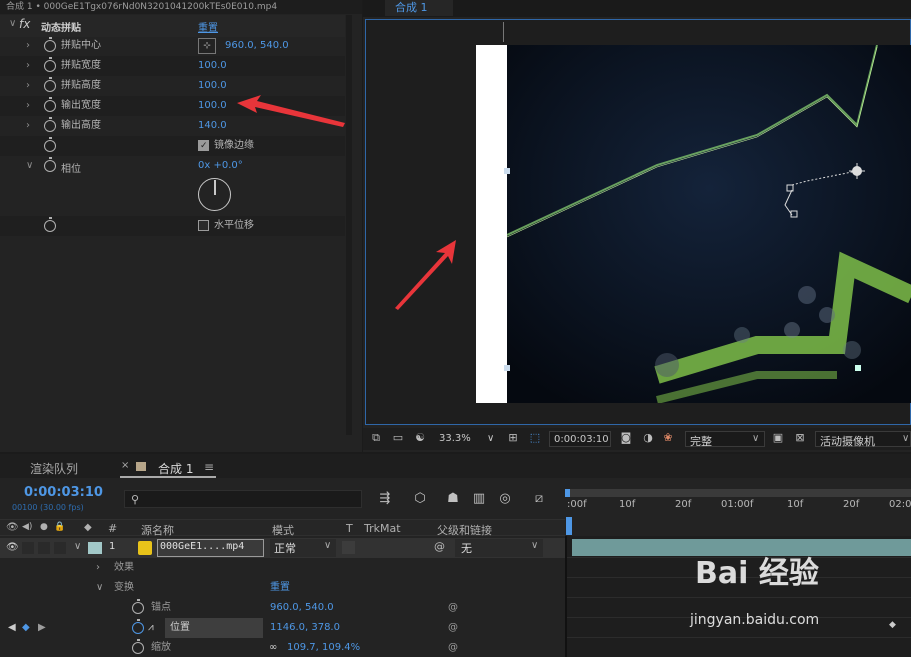 This screenshot has width=911, height=657. I want to click on audio-icon: ◀), so click(27, 527).